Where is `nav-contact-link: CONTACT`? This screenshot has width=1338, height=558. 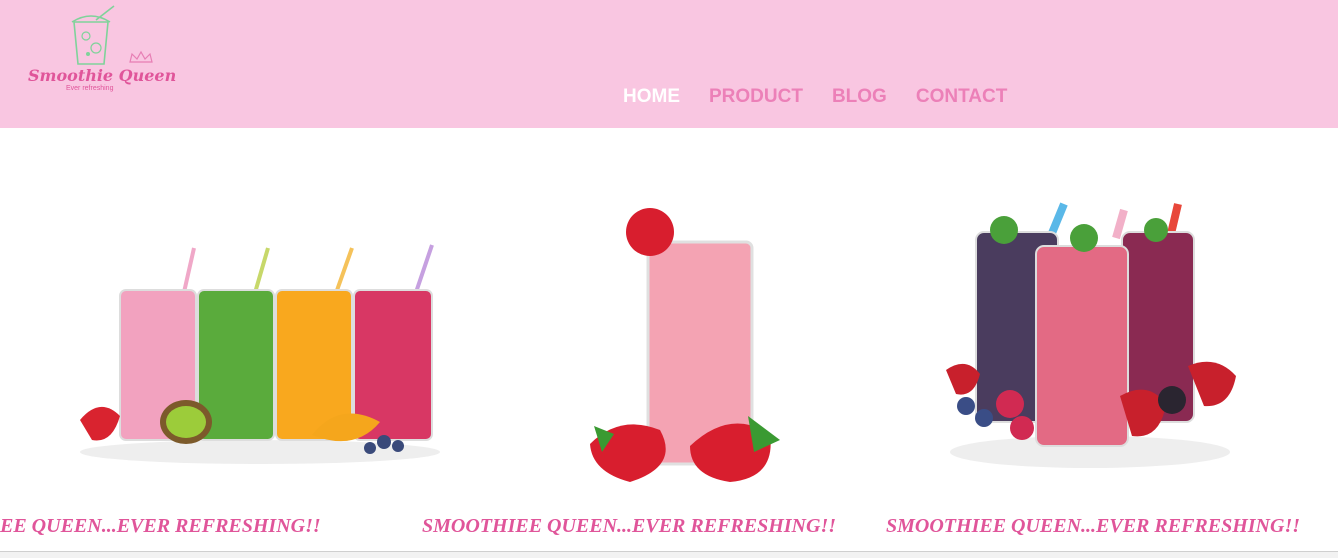 nav-contact-link: CONTACT is located at coordinates (961, 97).